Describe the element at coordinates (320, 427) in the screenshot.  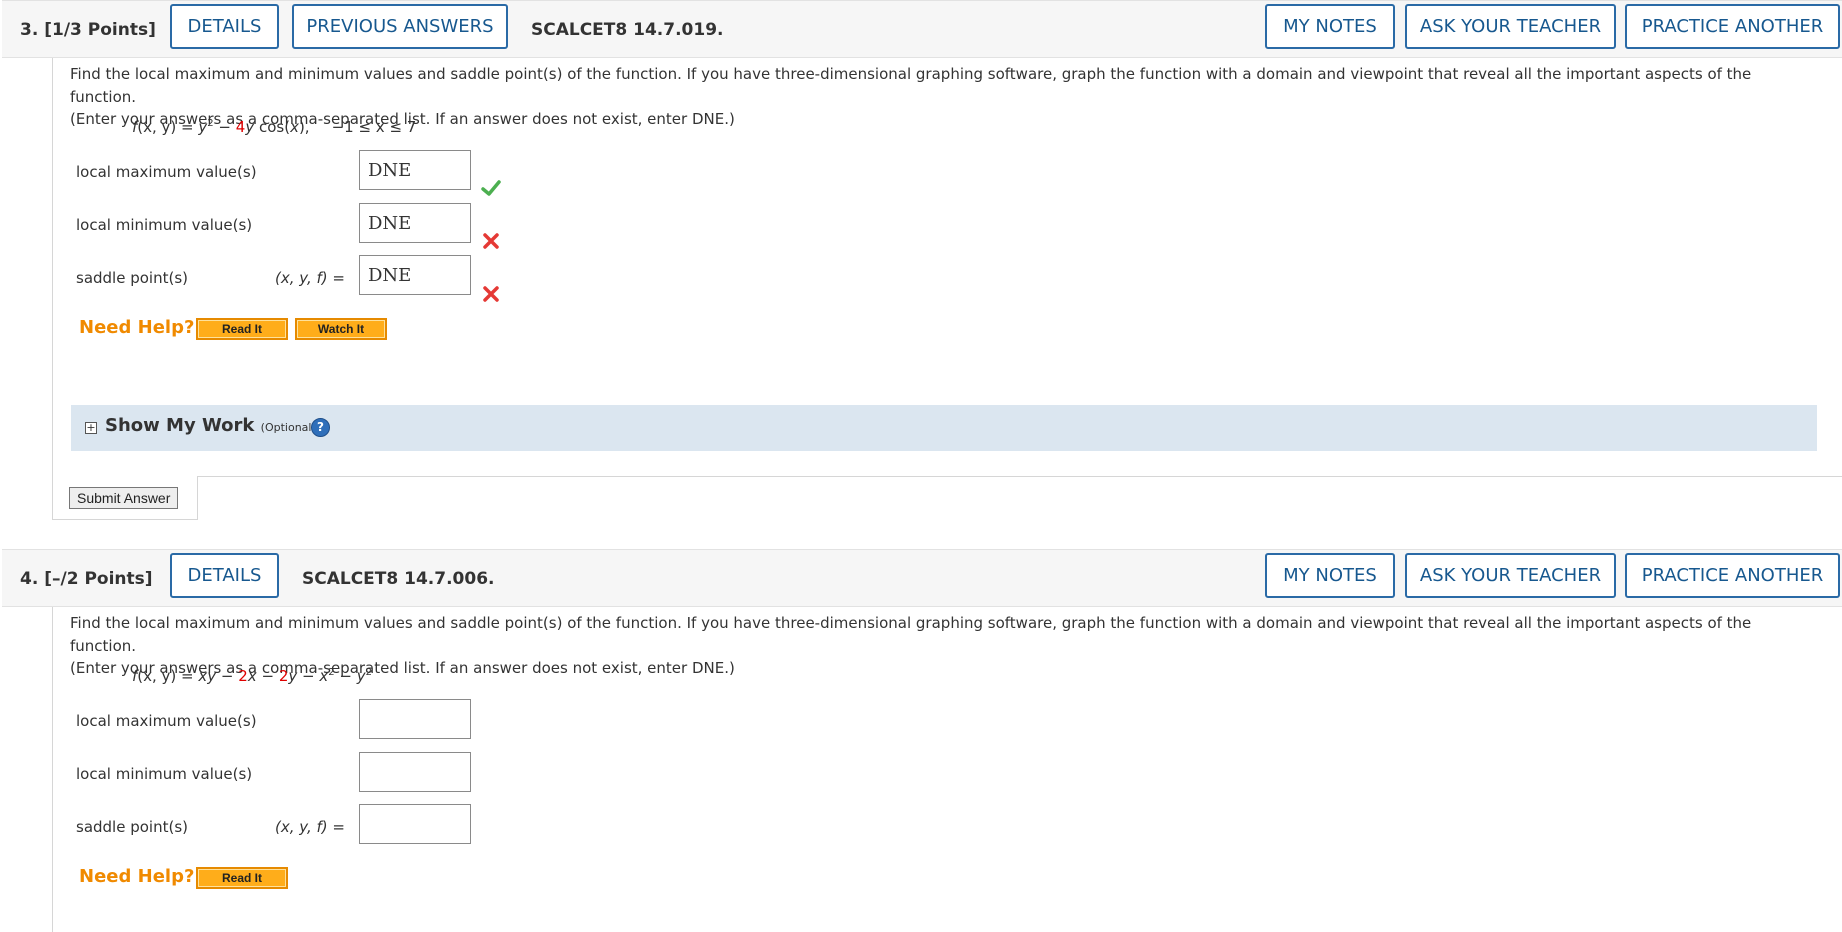
I see `help-question-icon: ?` at that location.